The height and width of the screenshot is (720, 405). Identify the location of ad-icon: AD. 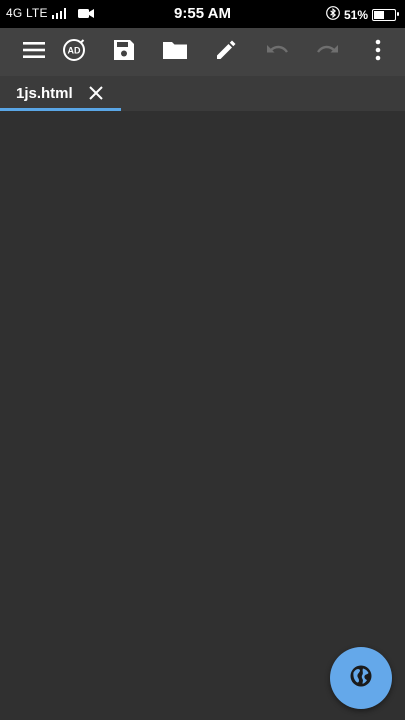
(74, 52).